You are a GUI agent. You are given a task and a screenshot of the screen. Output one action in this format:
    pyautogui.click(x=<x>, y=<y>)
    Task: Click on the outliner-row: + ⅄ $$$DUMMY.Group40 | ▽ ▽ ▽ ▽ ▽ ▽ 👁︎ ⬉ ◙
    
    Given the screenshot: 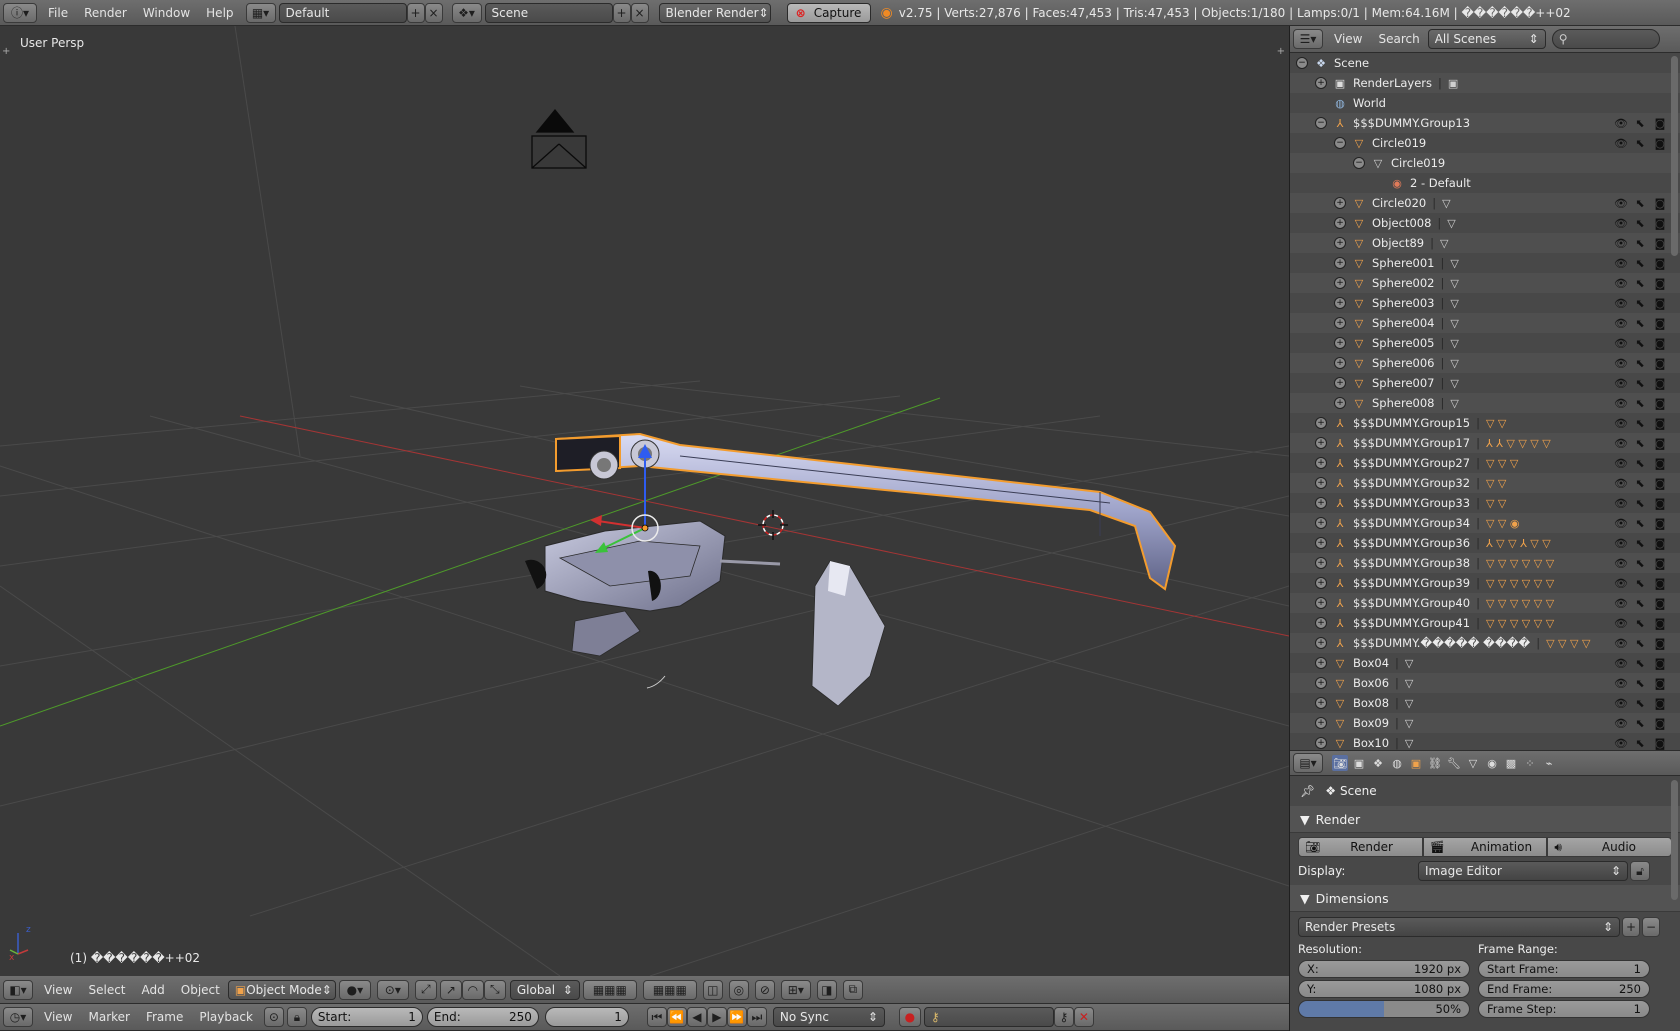 What is the action you would take?
    pyautogui.click(x=1485, y=603)
    